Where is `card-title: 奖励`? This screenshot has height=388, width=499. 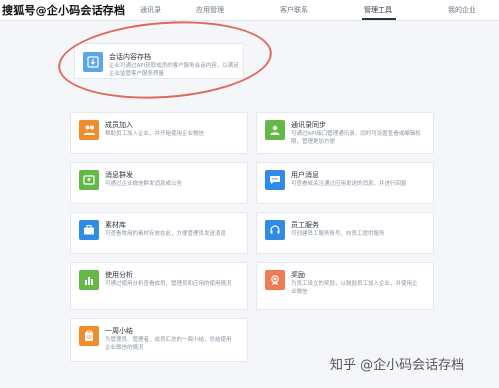 card-title: 奖励 is located at coordinates (298, 275).